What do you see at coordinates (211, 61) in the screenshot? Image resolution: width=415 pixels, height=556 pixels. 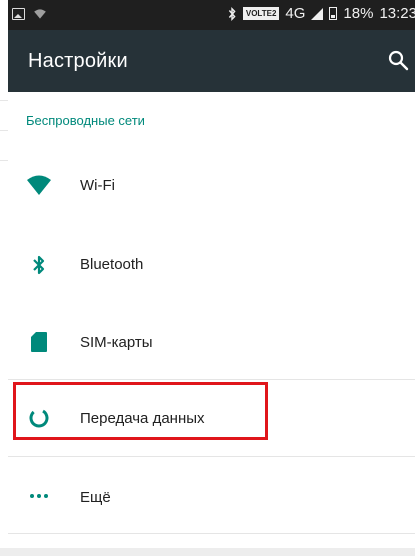 I see `app-toolbar: Настройки` at bounding box center [211, 61].